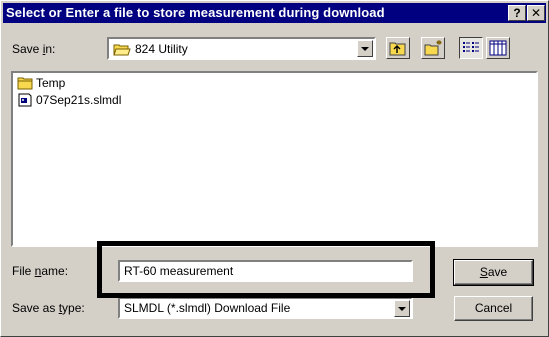 This screenshot has height=337, width=549. Describe the element at coordinates (55, 271) in the screenshot. I see `file-name-label-post: ame:` at that location.